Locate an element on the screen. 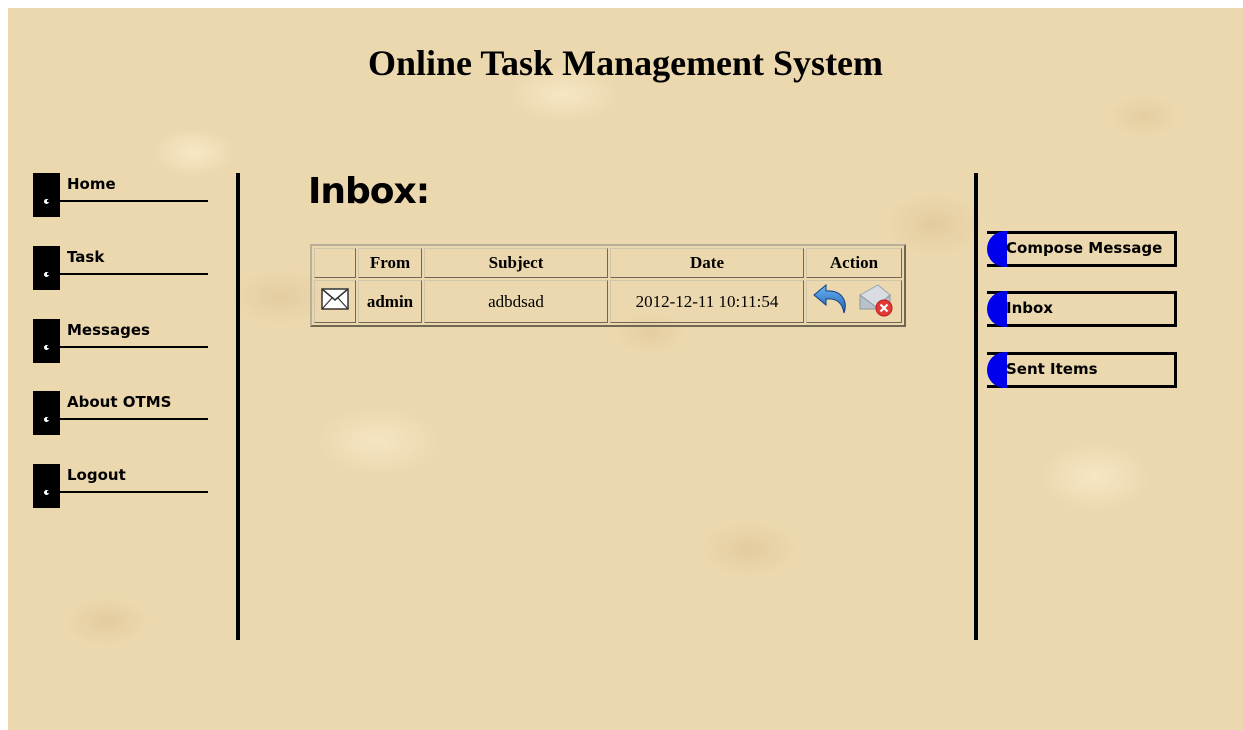 This screenshot has width=1243, height=730. compose-message-label: Compose Message is located at coordinates (1084, 248).